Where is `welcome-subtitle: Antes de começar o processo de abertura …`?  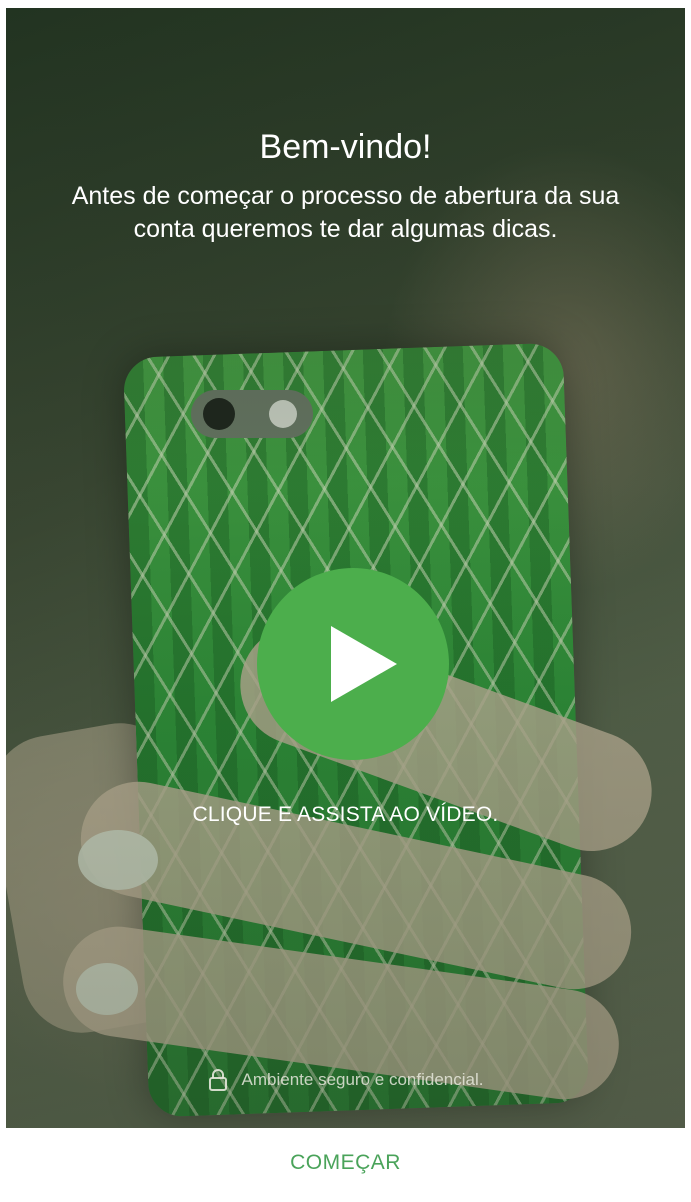
welcome-subtitle: Antes de começar o processo de abertura … is located at coordinates (345, 212).